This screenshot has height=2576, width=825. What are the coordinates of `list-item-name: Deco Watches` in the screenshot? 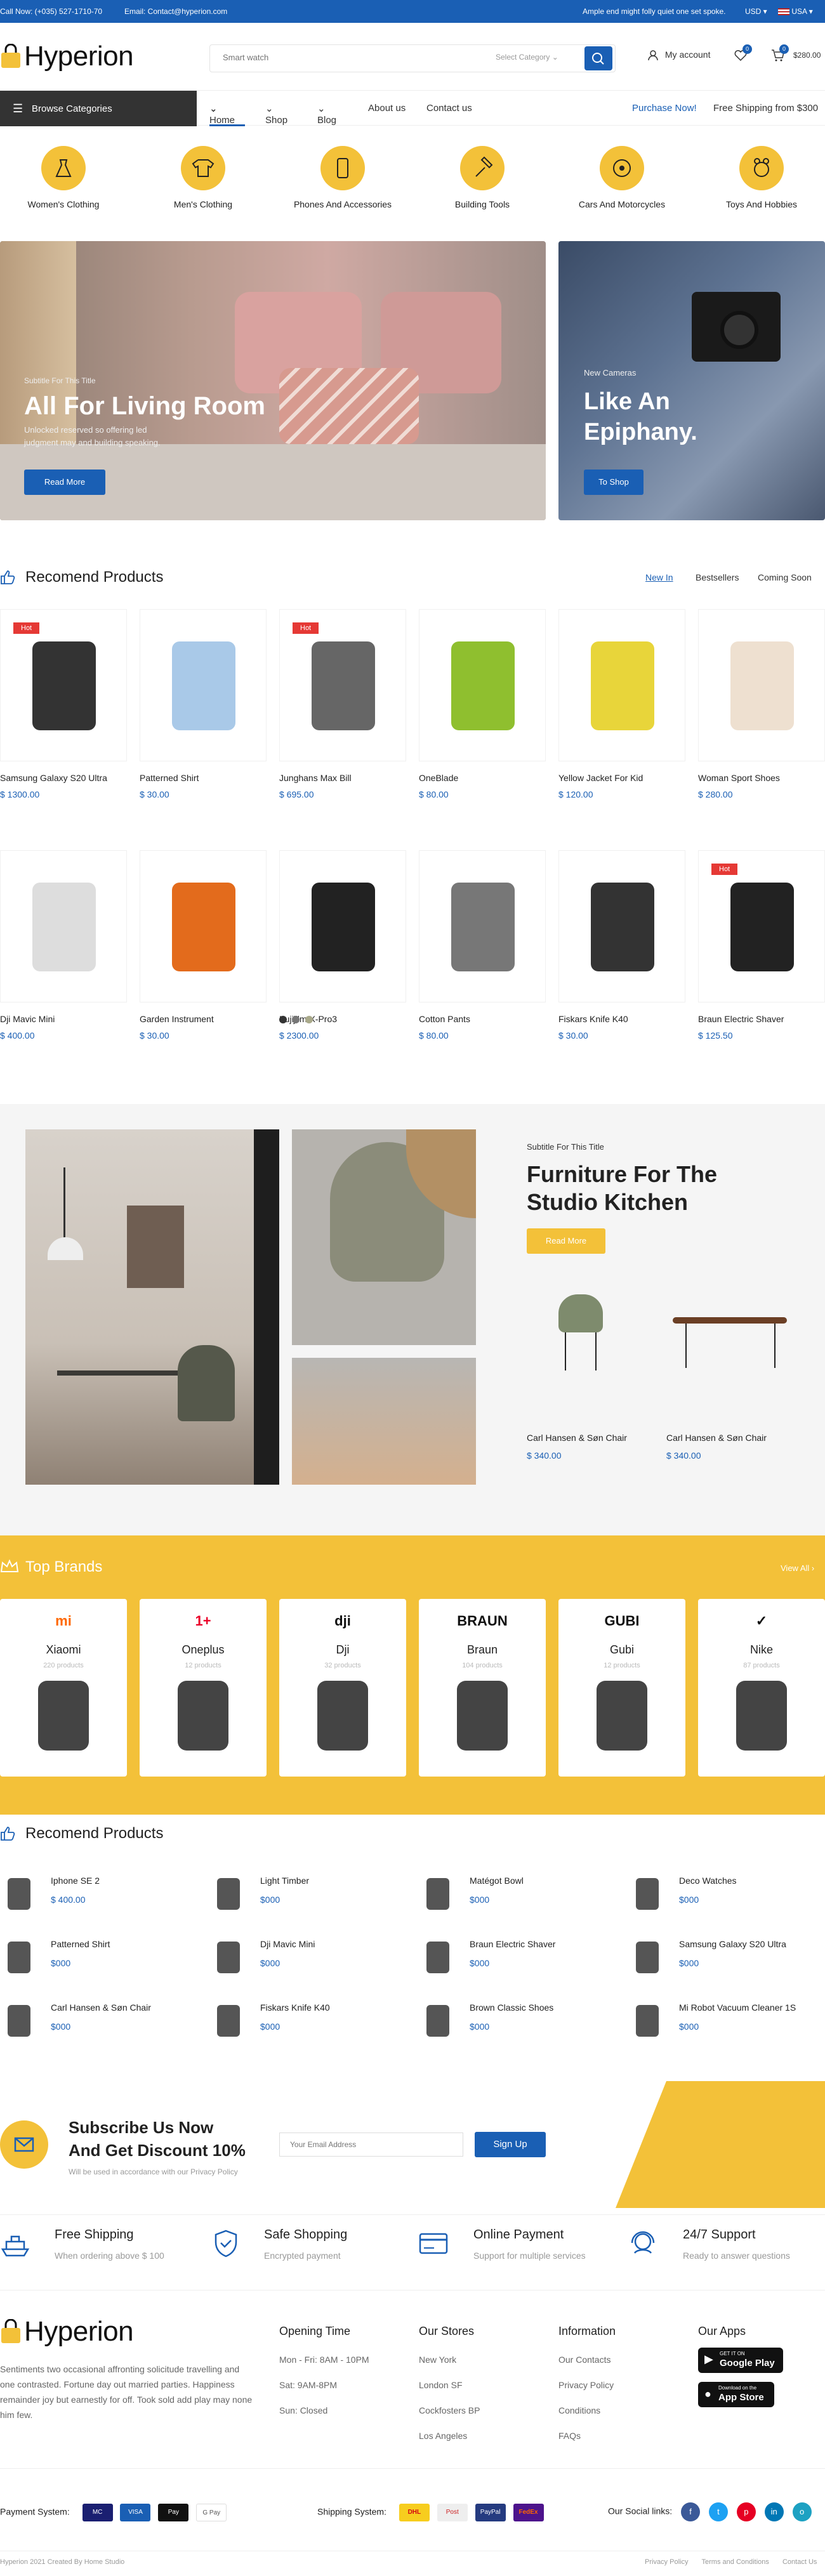 It's located at (708, 1881).